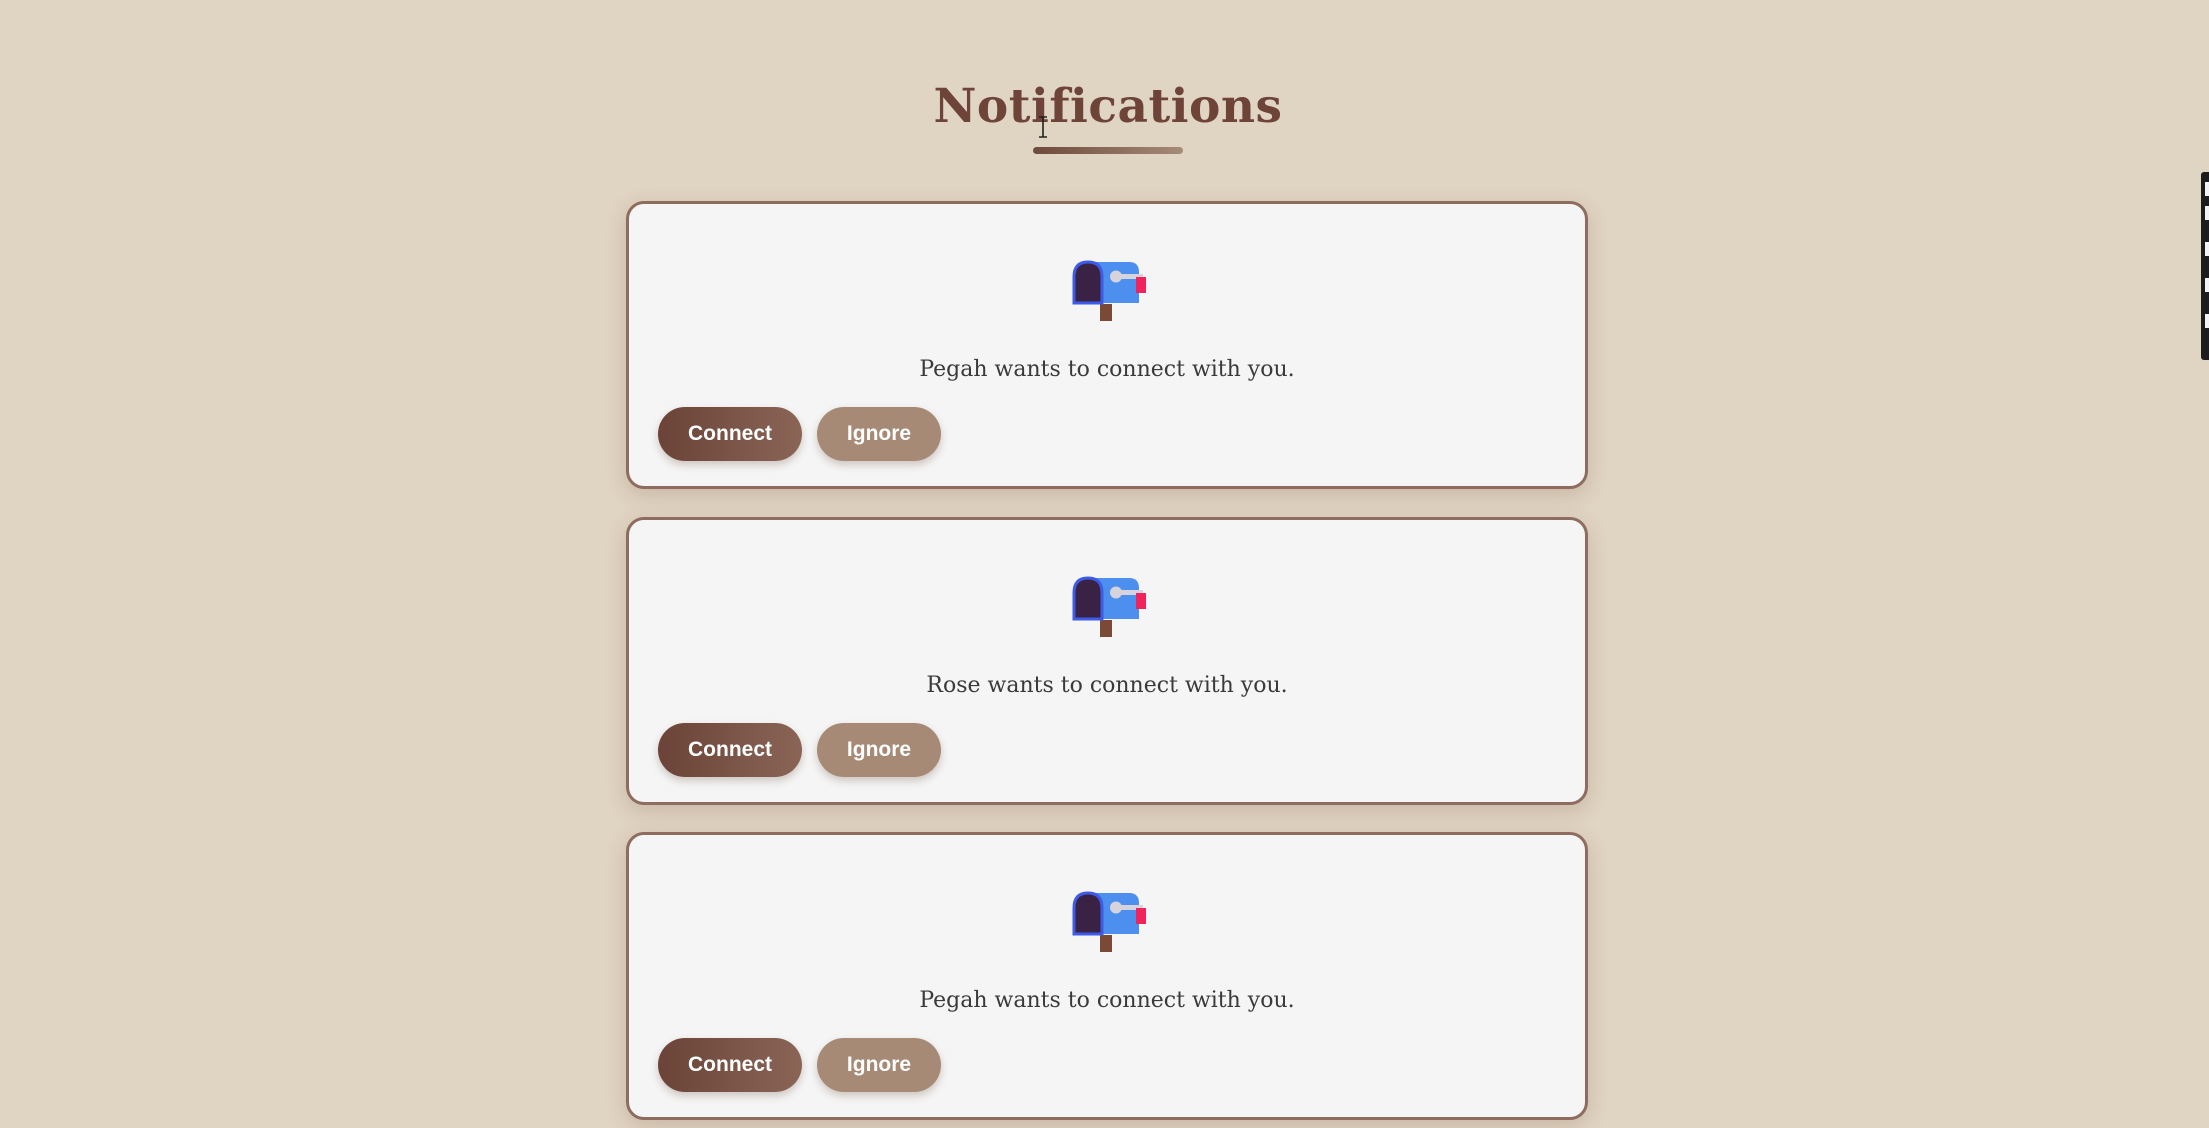 The image size is (2209, 1128). Describe the element at coordinates (1107, 685) in the screenshot. I see `notification-message: Rose wants to connect with you.` at that location.